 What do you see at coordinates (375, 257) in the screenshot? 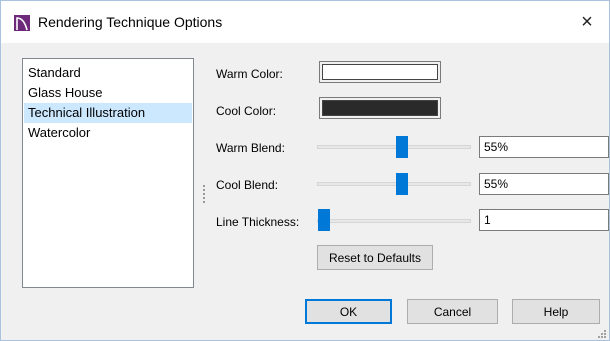
I see `reset-defaults-button: Reset to Defaults` at bounding box center [375, 257].